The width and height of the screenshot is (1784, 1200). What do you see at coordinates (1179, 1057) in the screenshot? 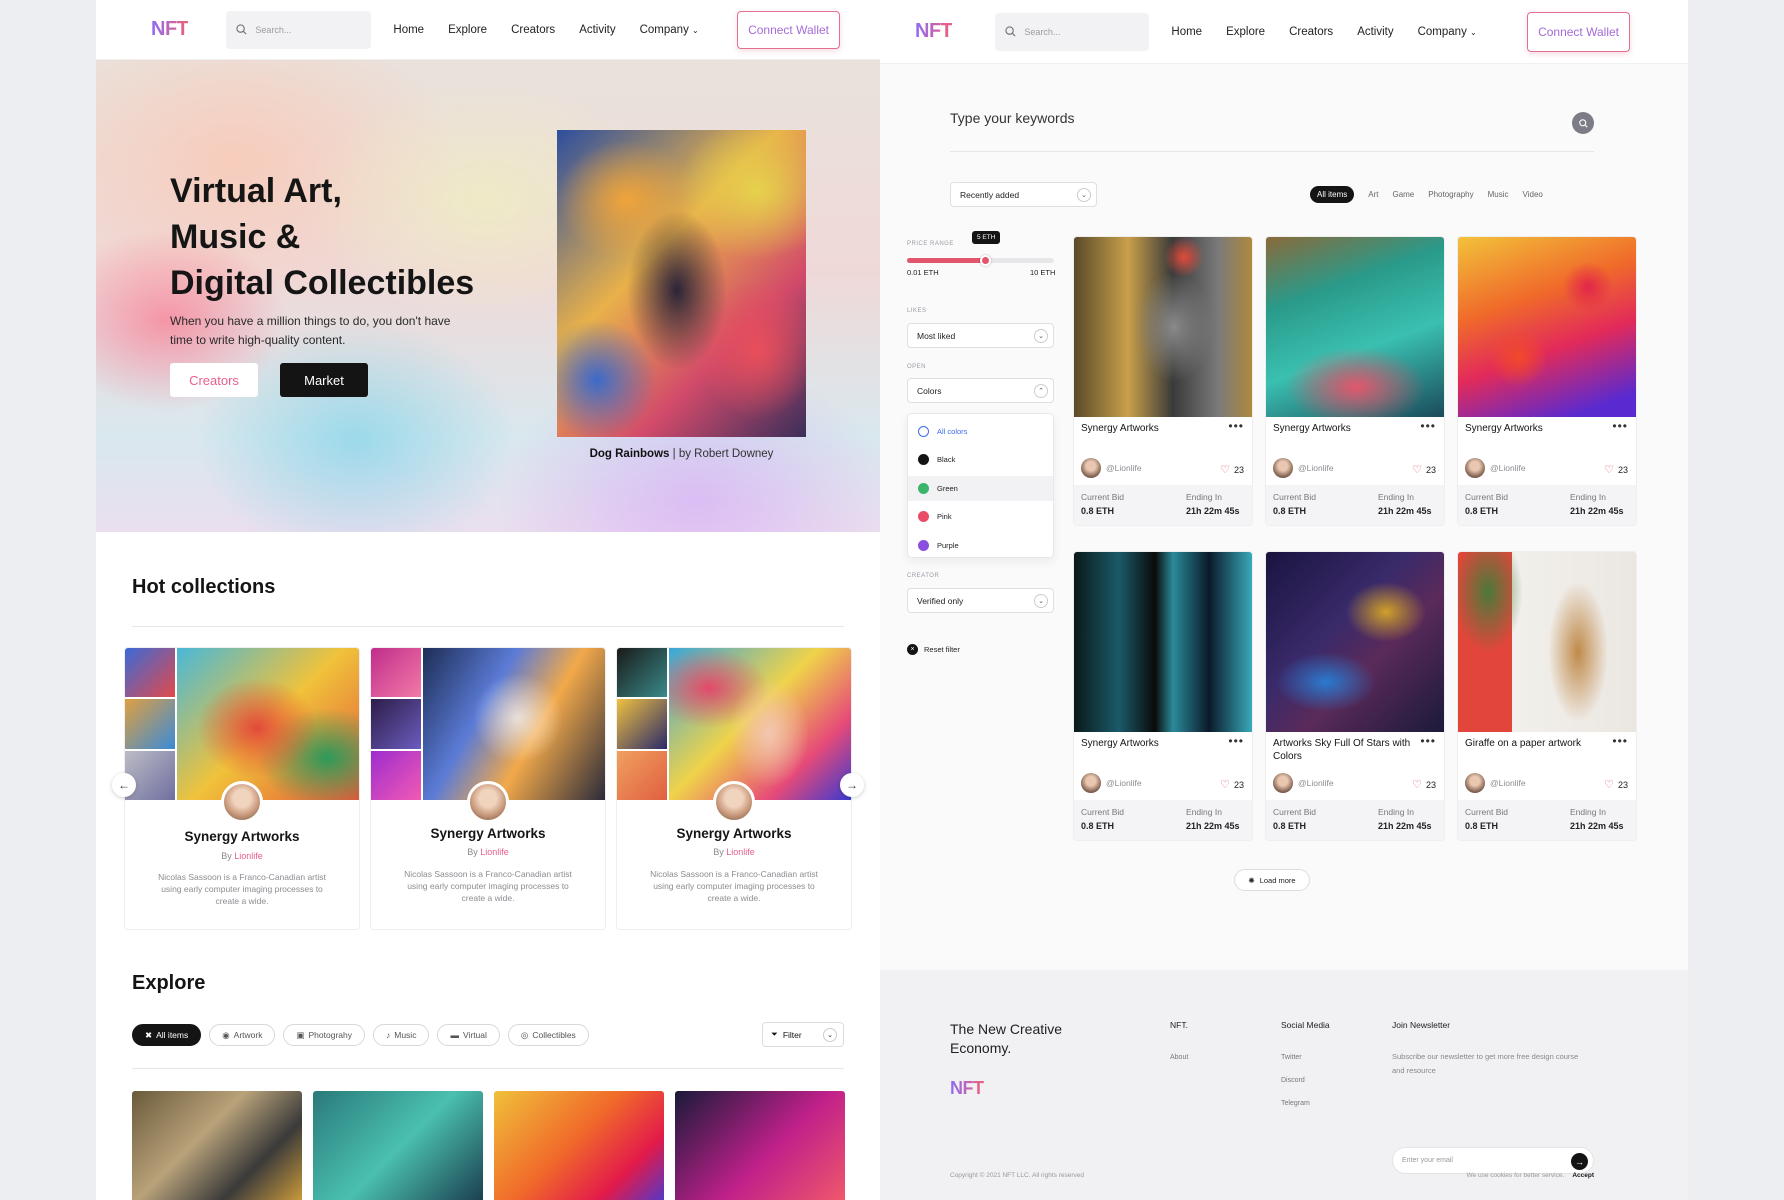
I see `footer-link-about: About` at bounding box center [1179, 1057].